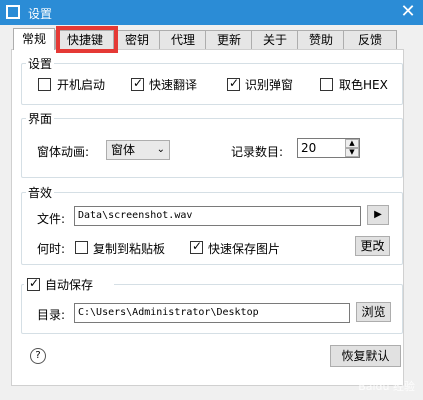 The image size is (423, 400). What do you see at coordinates (81, 247) in the screenshot?
I see `copy-clipboard-checkbox` at bounding box center [81, 247].